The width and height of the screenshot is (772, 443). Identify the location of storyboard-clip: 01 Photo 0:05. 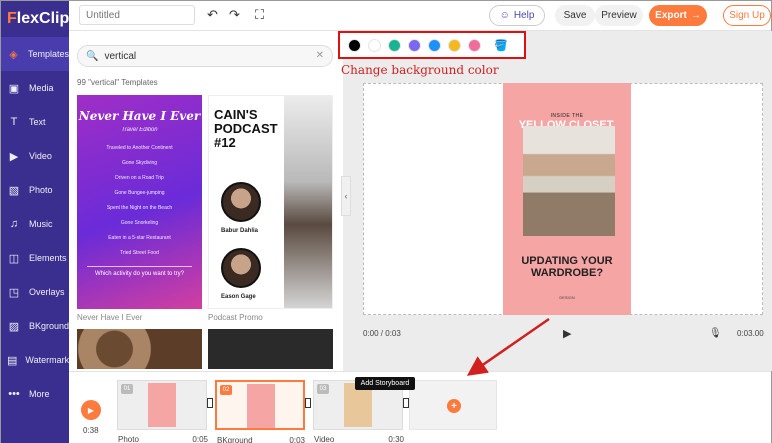
(162, 411).